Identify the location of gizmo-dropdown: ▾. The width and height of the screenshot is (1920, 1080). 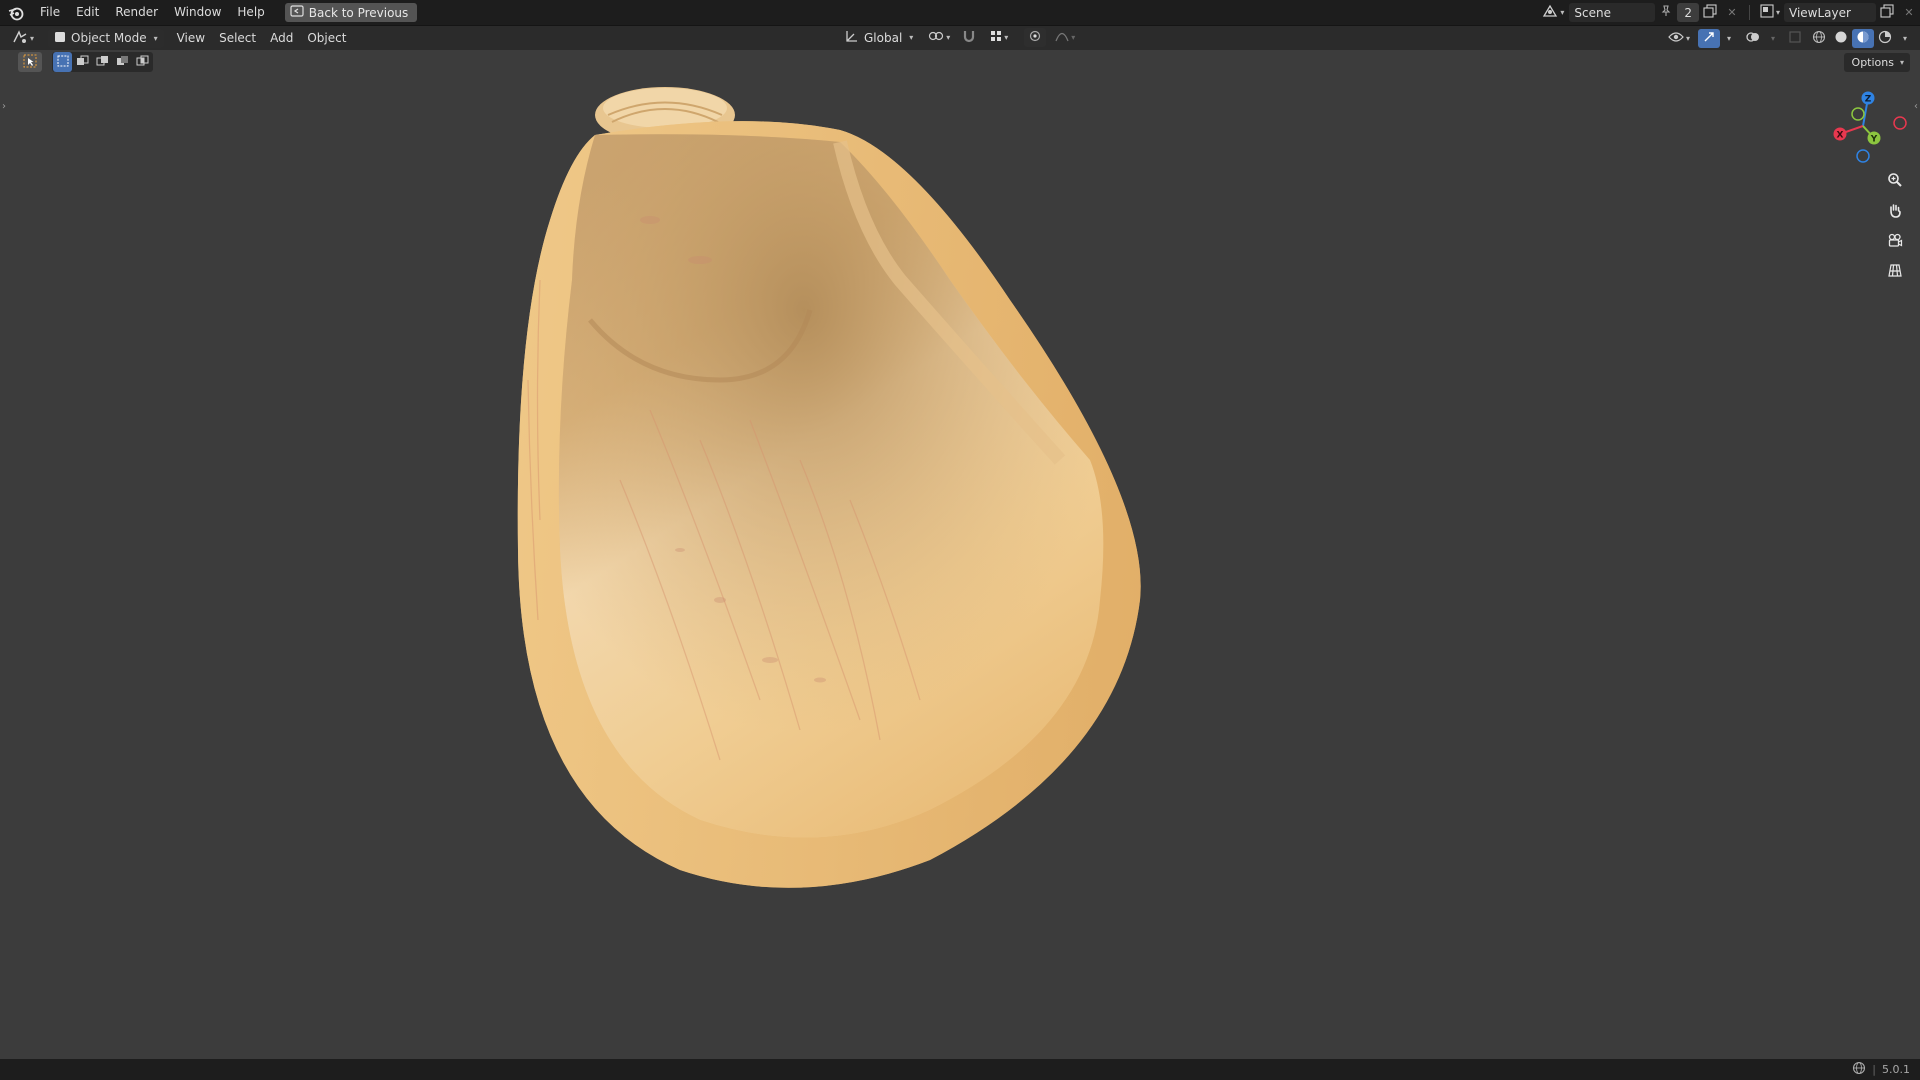
(1728, 38).